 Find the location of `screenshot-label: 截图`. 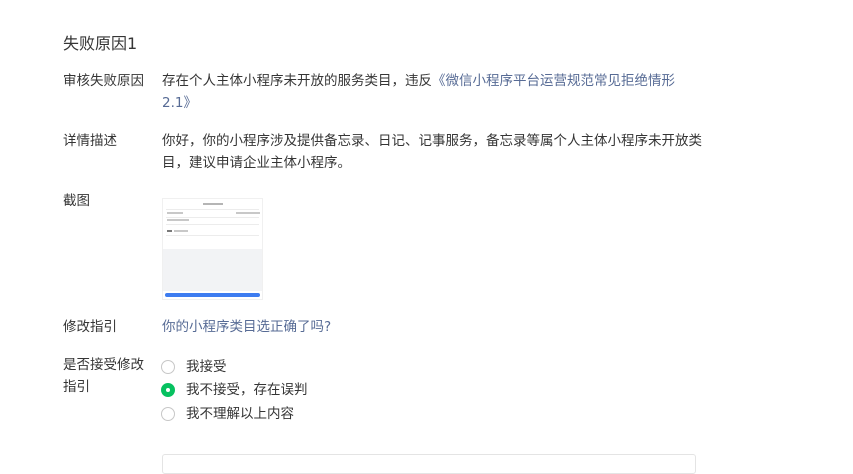

screenshot-label: 截图 is located at coordinates (76, 201).